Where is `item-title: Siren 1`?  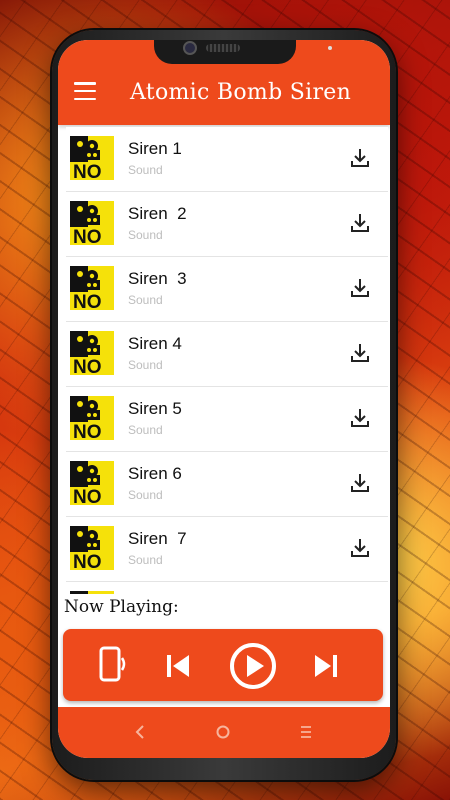 item-title: Siren 1 is located at coordinates (155, 148).